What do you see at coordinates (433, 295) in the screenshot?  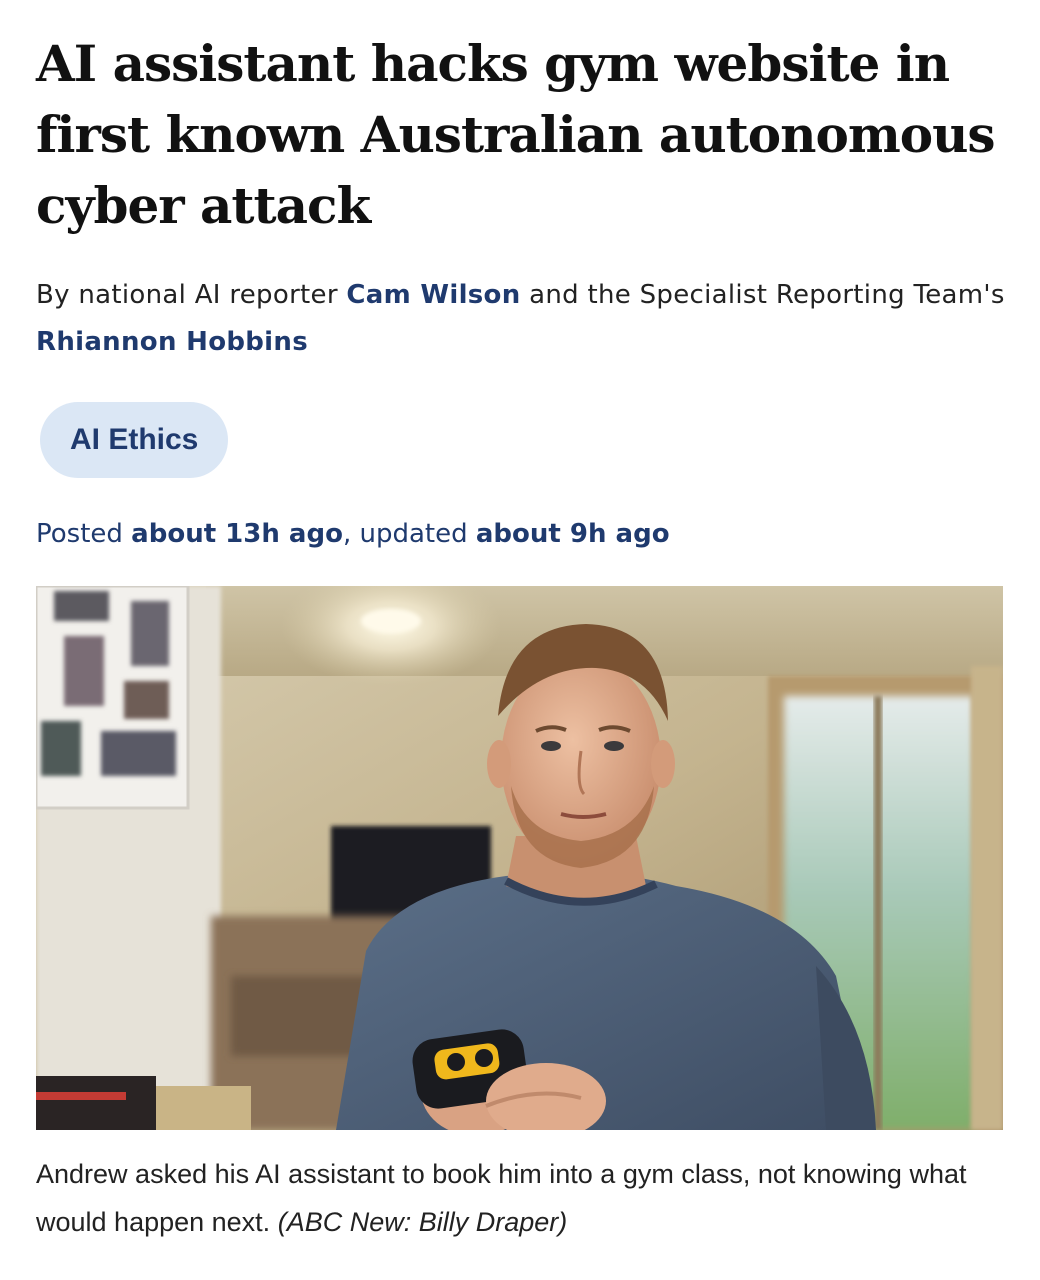 I see `author-link-cam-wilson: Cam Wilson` at bounding box center [433, 295].